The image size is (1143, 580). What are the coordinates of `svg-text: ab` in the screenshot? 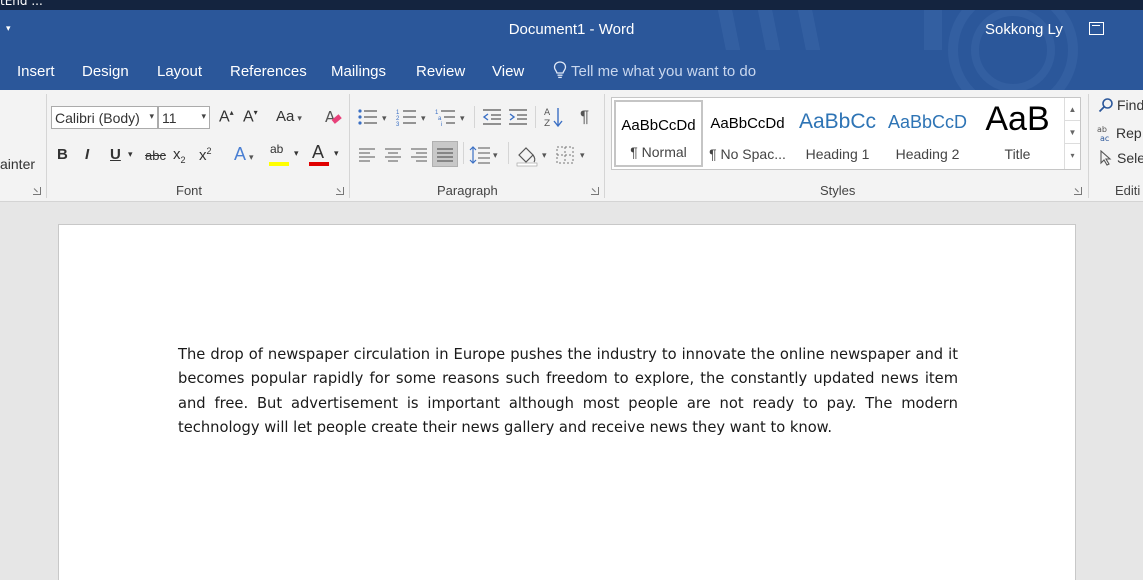 It's located at (1102, 129).